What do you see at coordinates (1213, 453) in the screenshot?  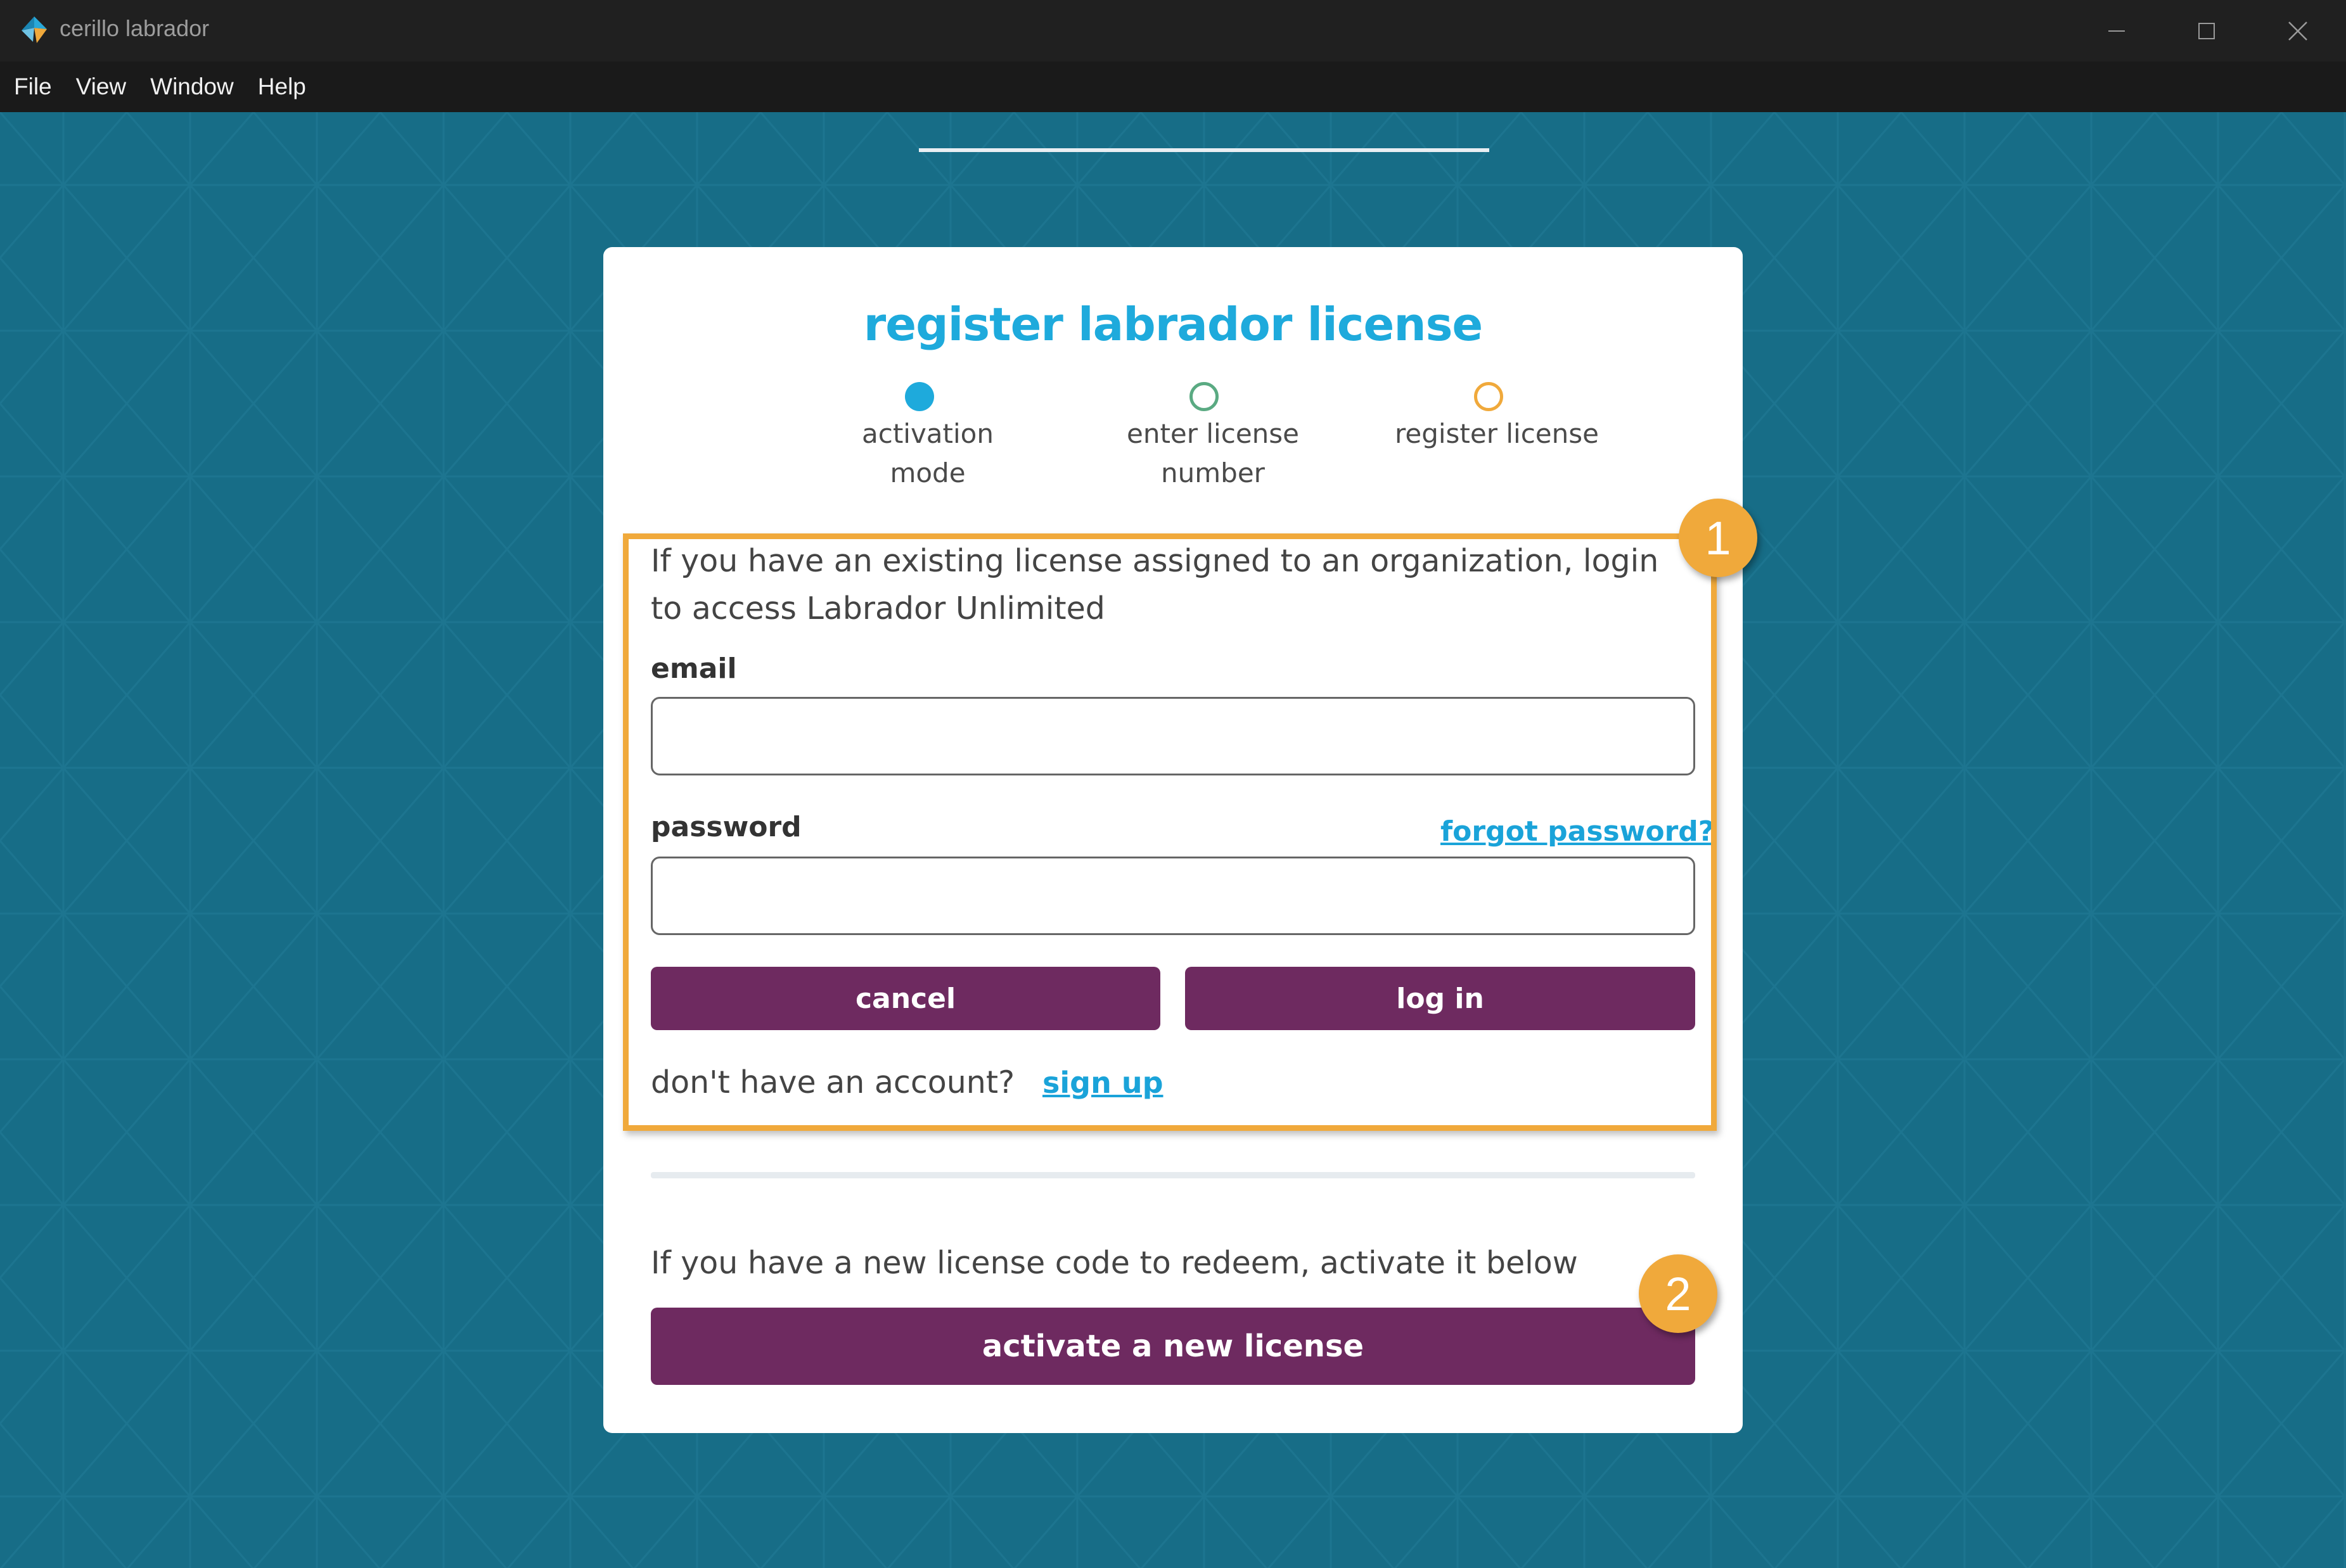 I see `step-2-label: enter license number` at bounding box center [1213, 453].